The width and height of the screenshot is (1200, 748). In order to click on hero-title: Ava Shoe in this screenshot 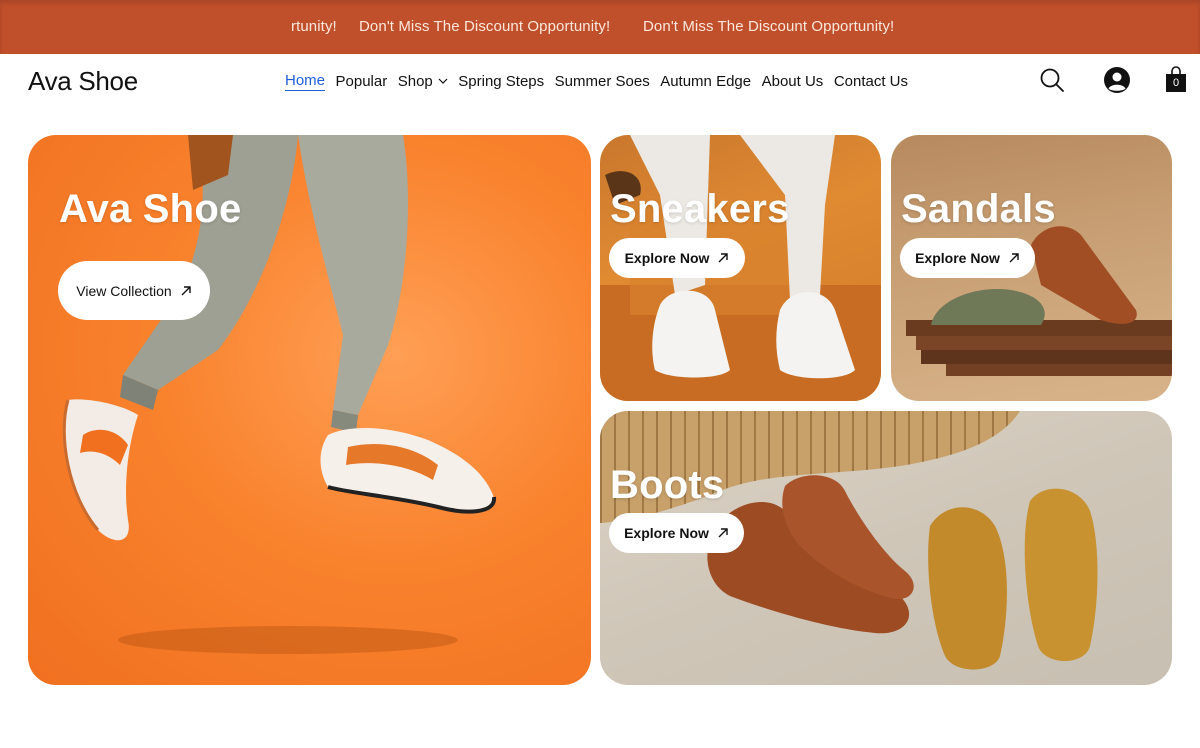, I will do `click(150, 209)`.